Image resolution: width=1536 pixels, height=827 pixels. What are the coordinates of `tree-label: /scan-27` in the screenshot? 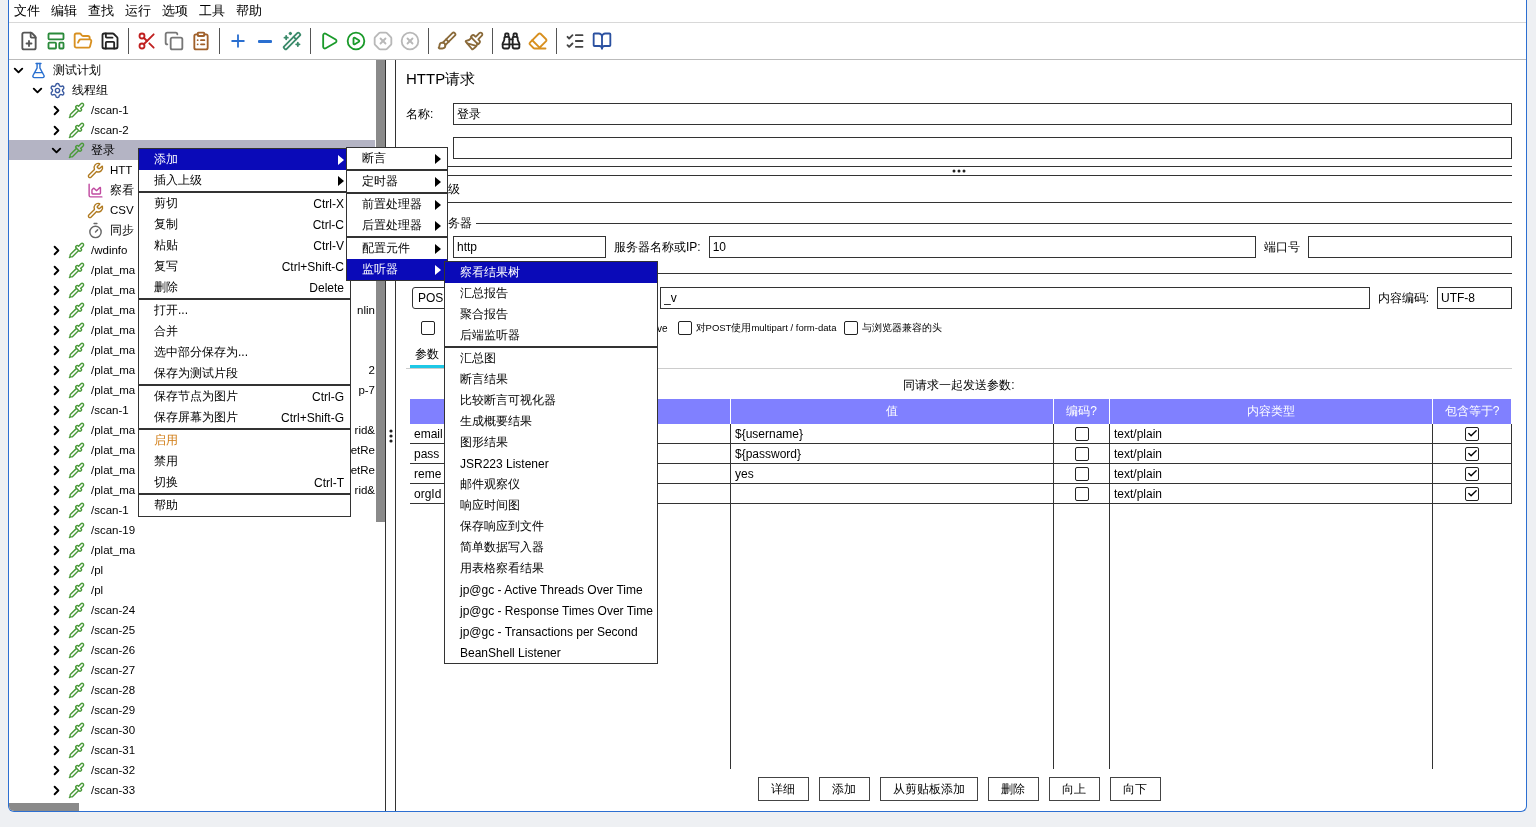 It's located at (113, 670).